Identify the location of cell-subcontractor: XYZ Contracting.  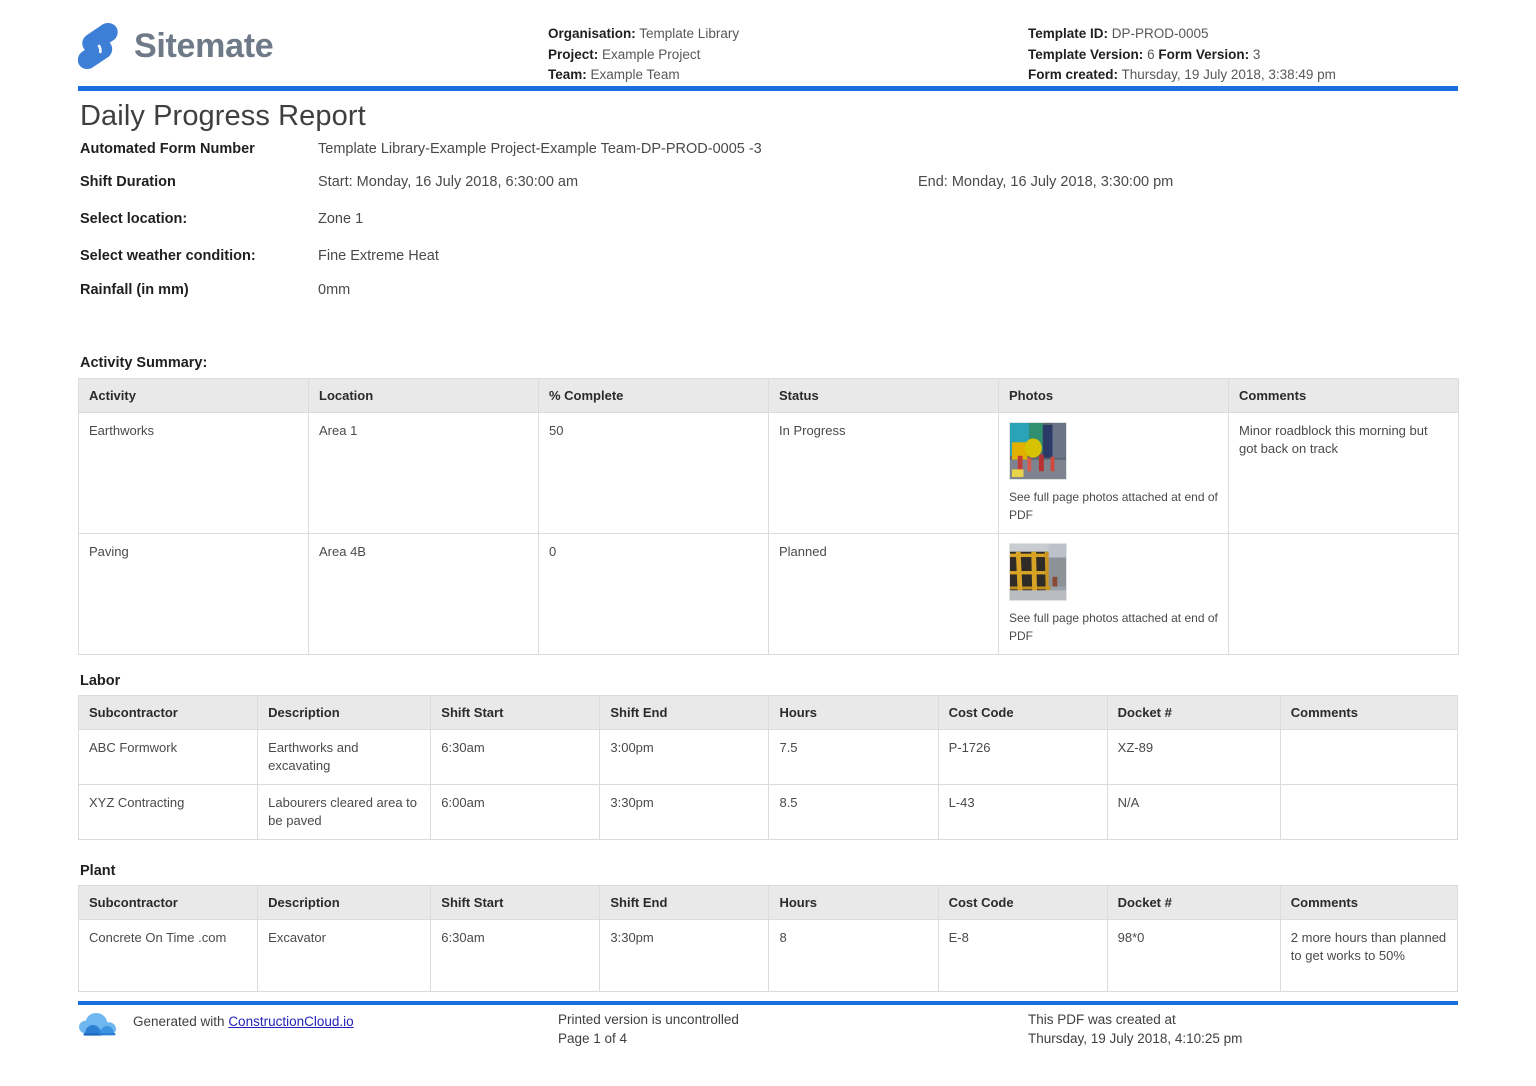
(168, 812).